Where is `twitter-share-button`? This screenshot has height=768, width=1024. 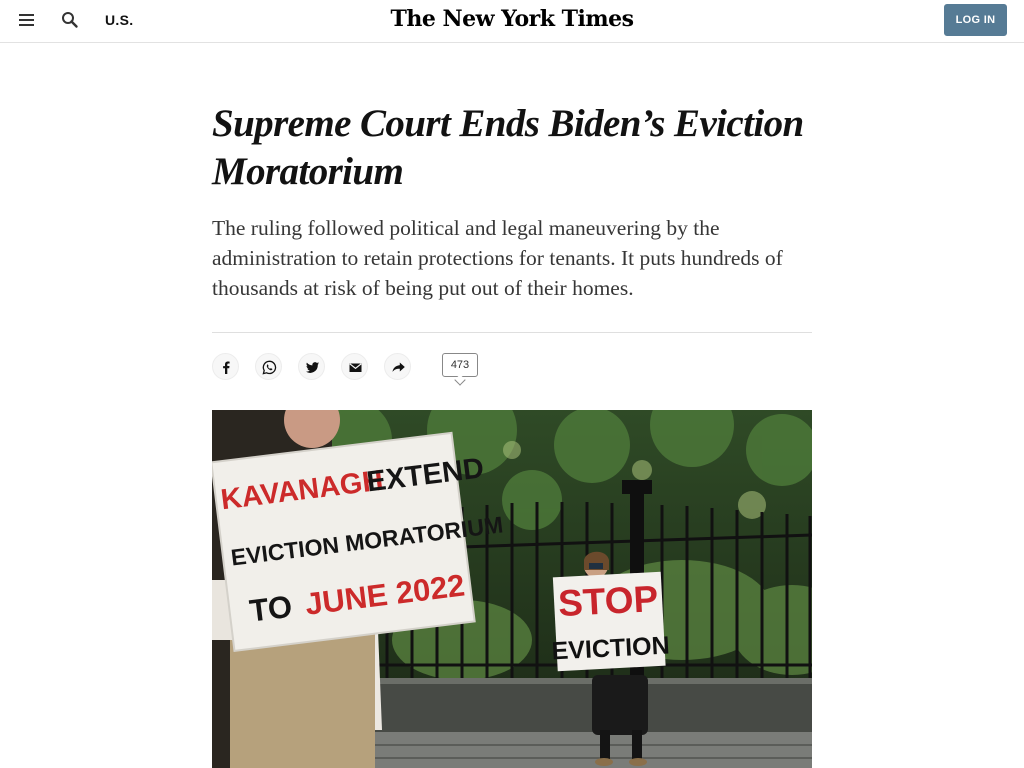 twitter-share-button is located at coordinates (311, 366).